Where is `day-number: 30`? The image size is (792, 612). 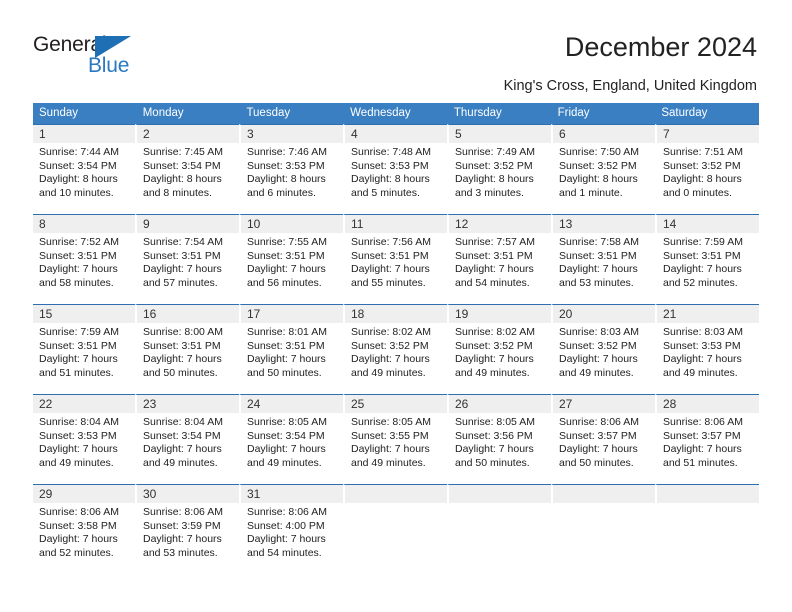
day-number: 30 is located at coordinates (188, 494).